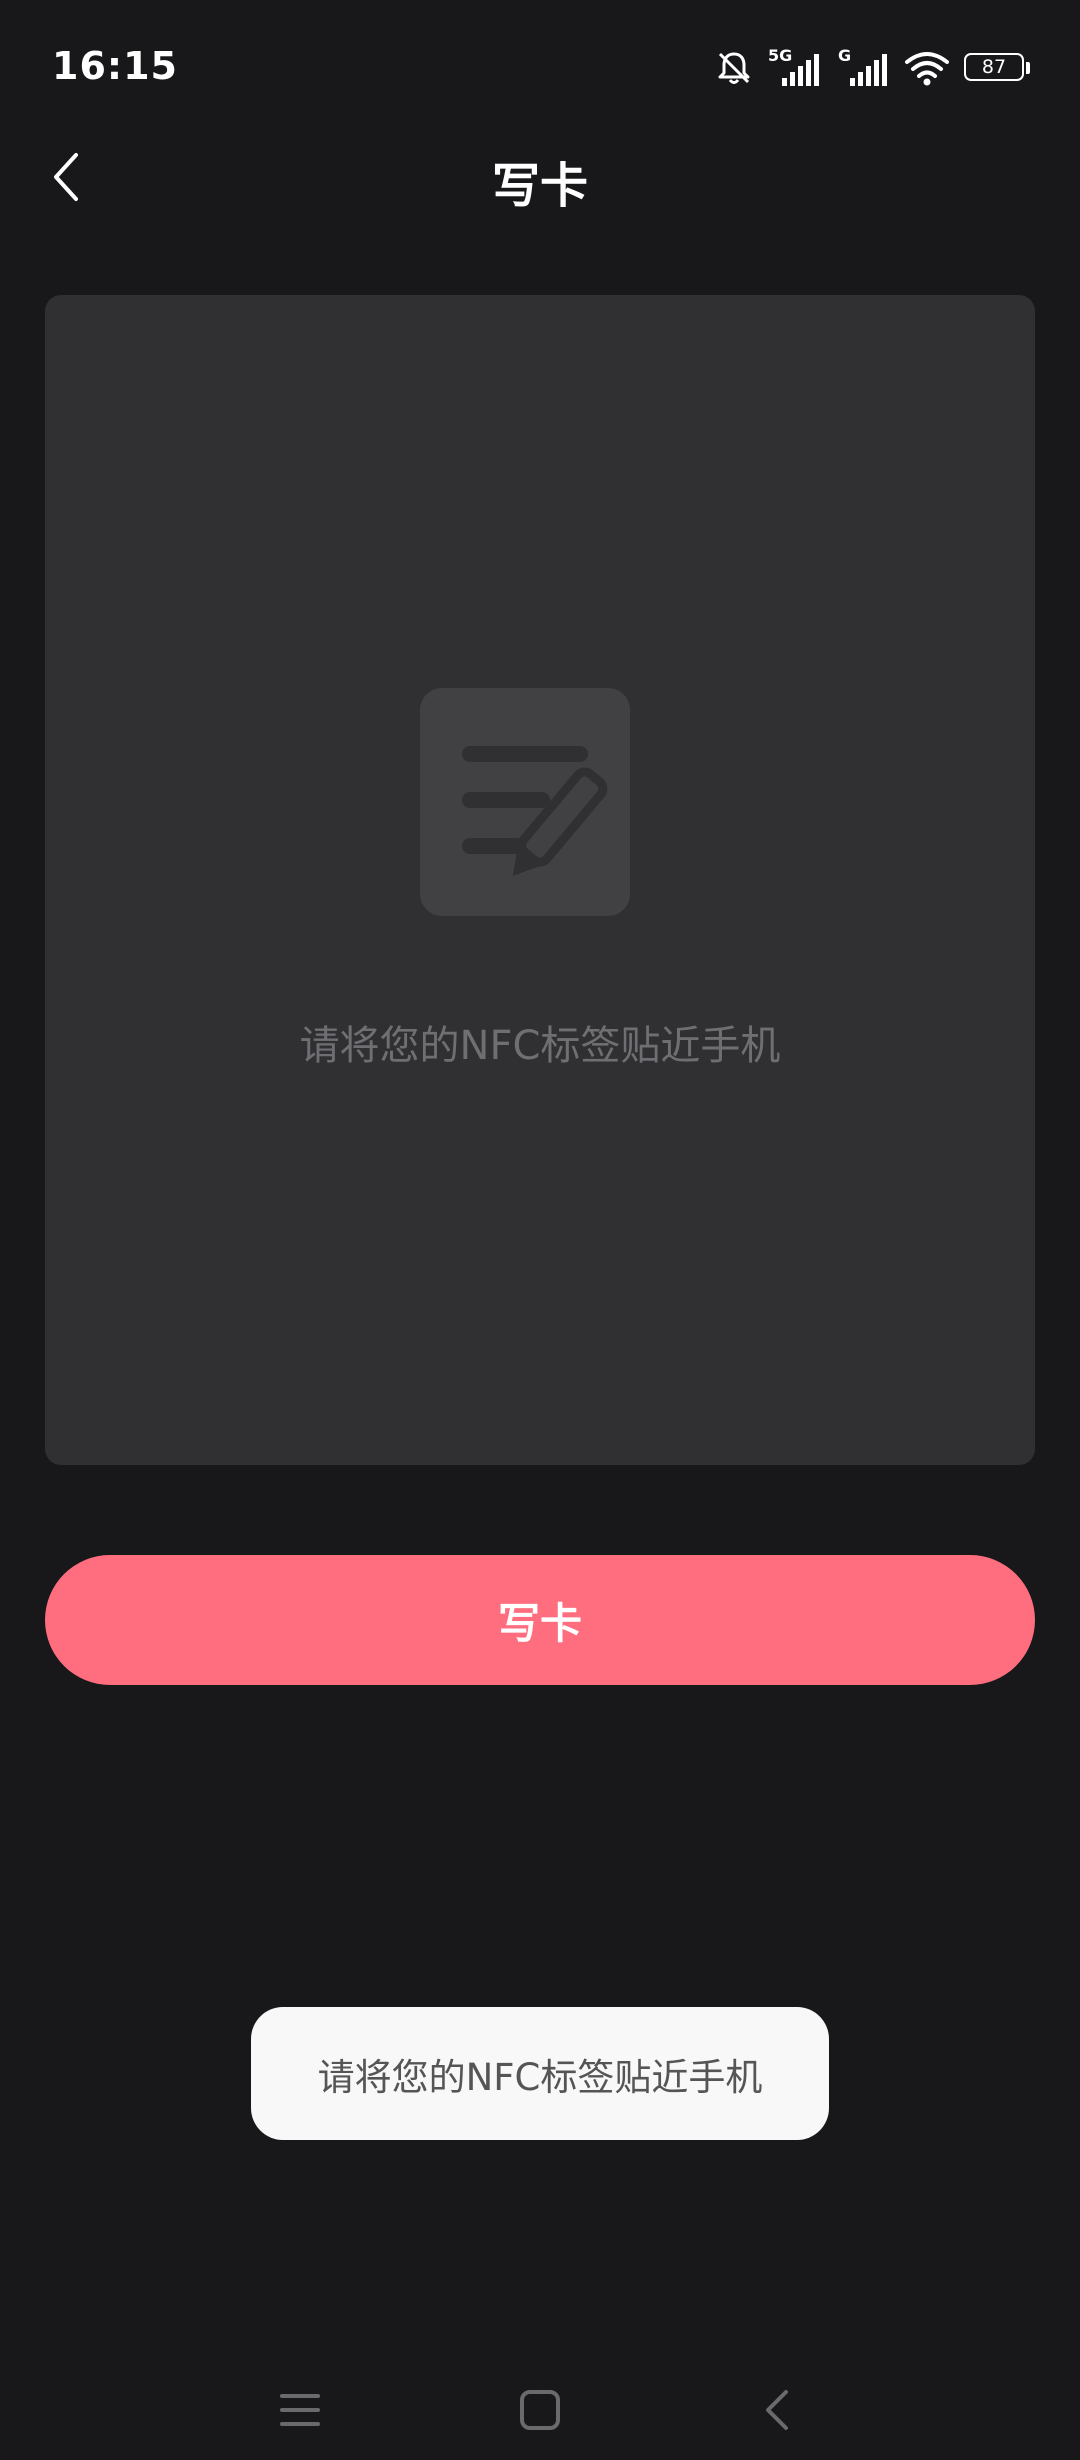 Image resolution: width=1080 pixels, height=2460 pixels. What do you see at coordinates (540, 70) in the screenshot?
I see `status-bar: 16:15 5G G 87` at bounding box center [540, 70].